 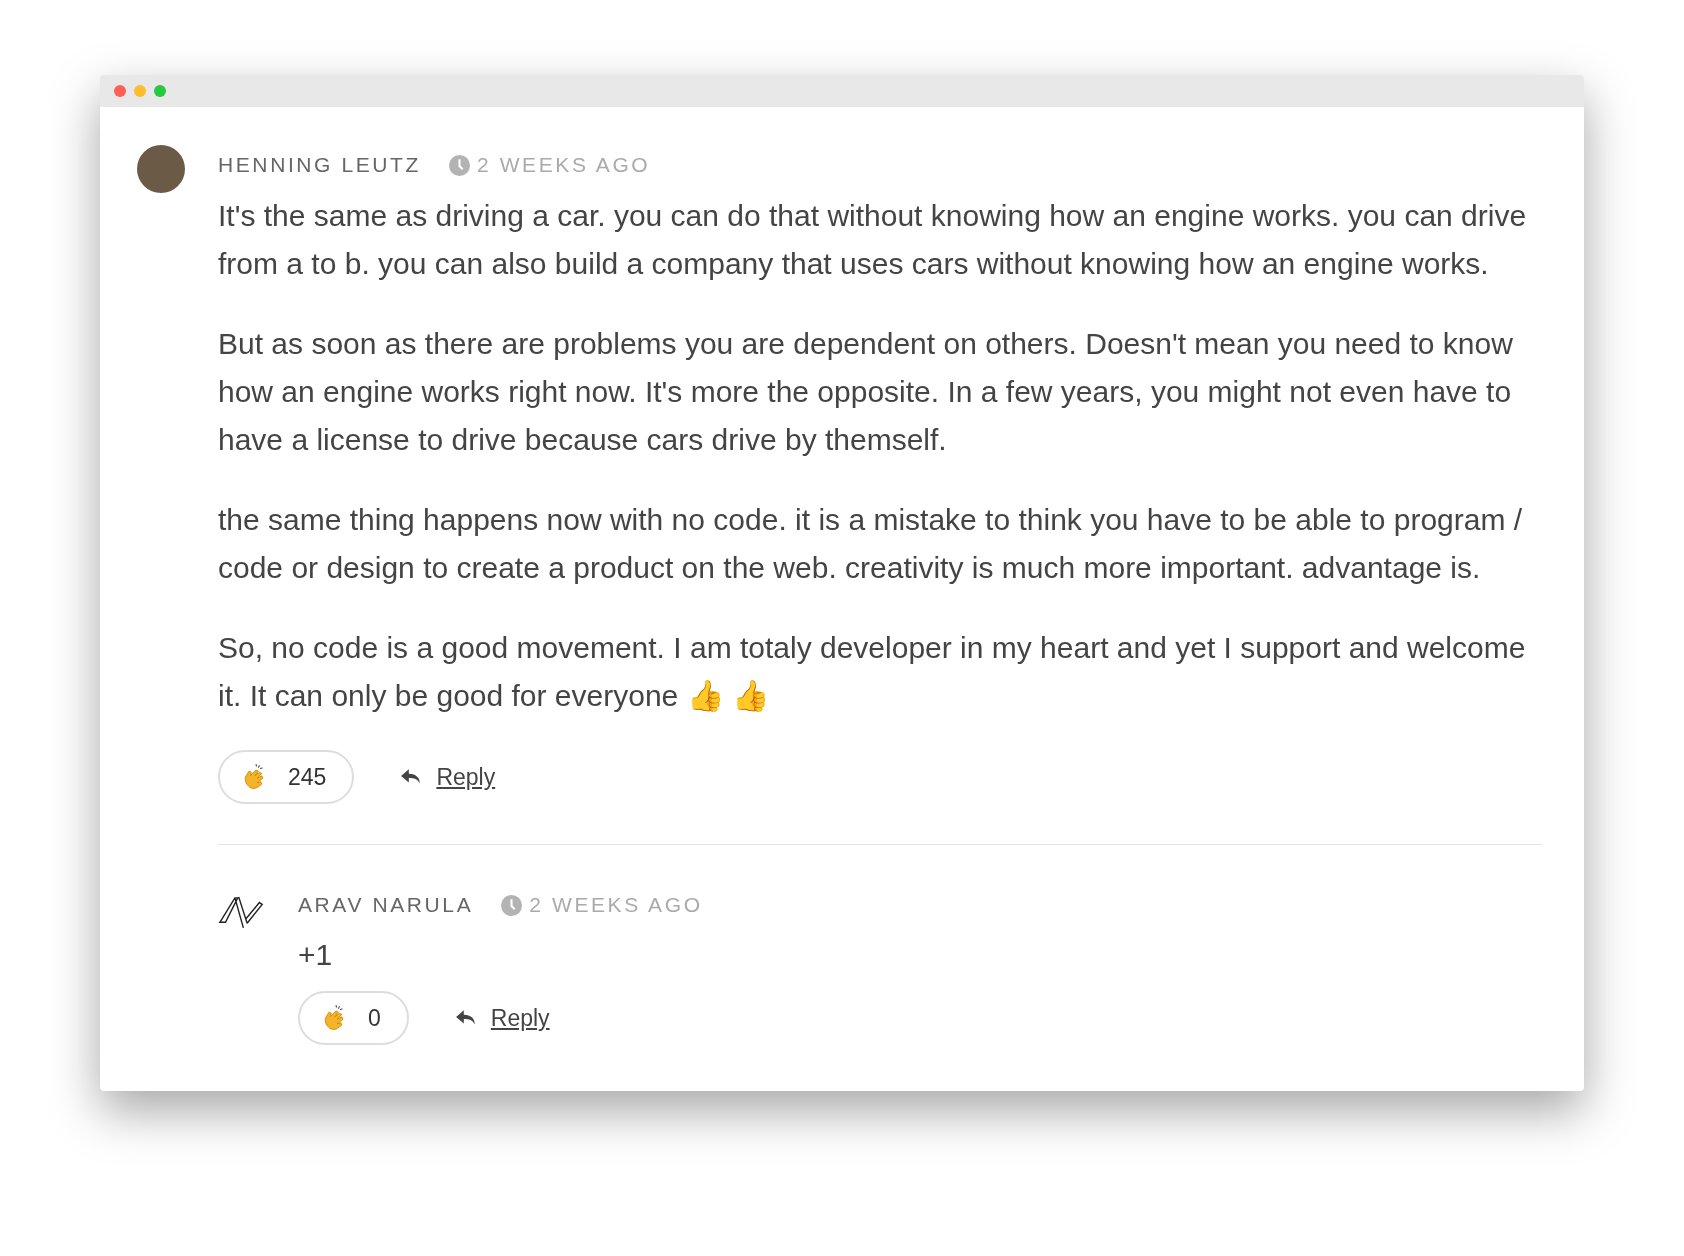 I want to click on close-button, so click(x=120, y=91).